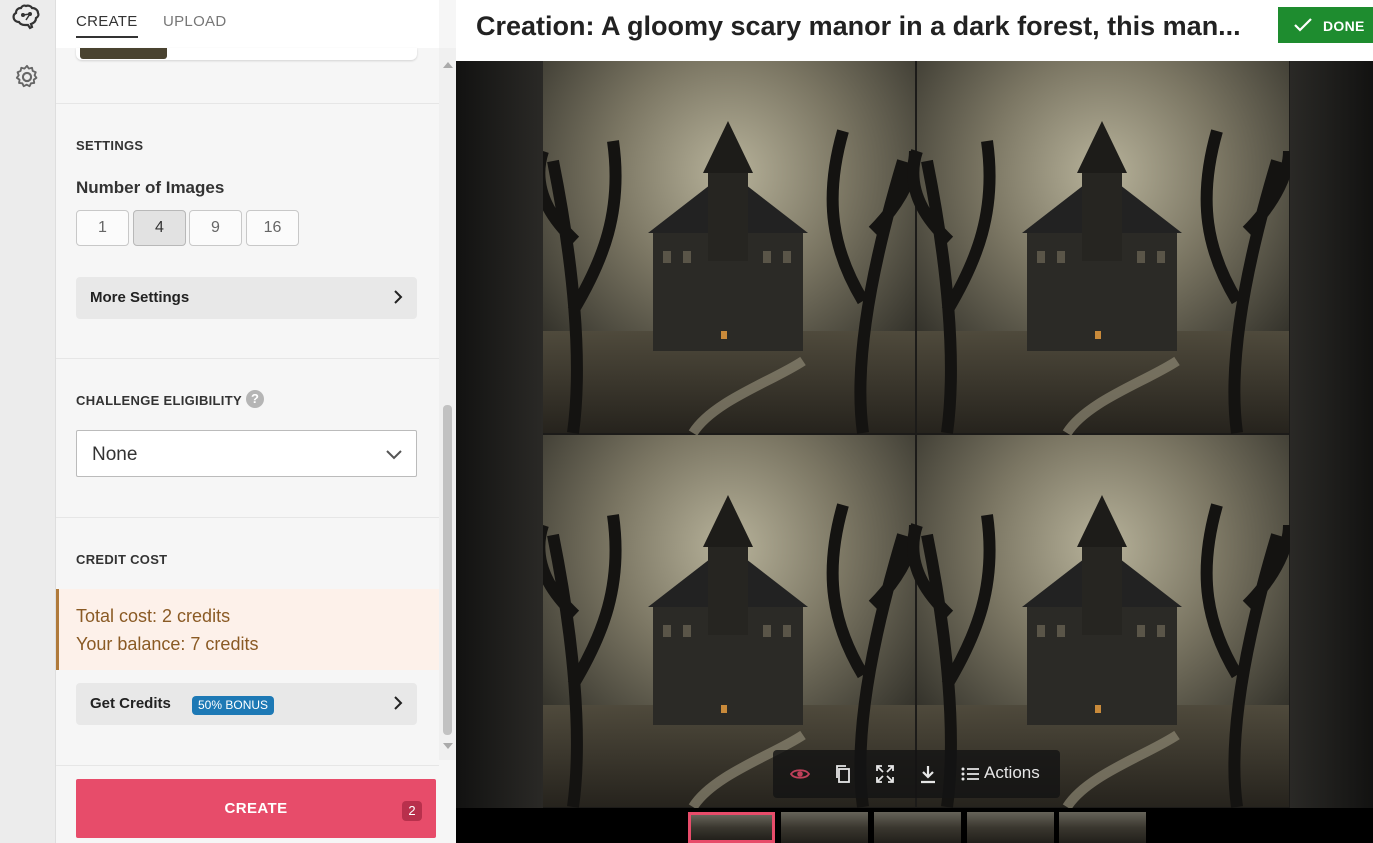 The width and height of the screenshot is (1373, 843). Describe the element at coordinates (159, 228) in the screenshot. I see `image-count-4-button: 4` at that location.